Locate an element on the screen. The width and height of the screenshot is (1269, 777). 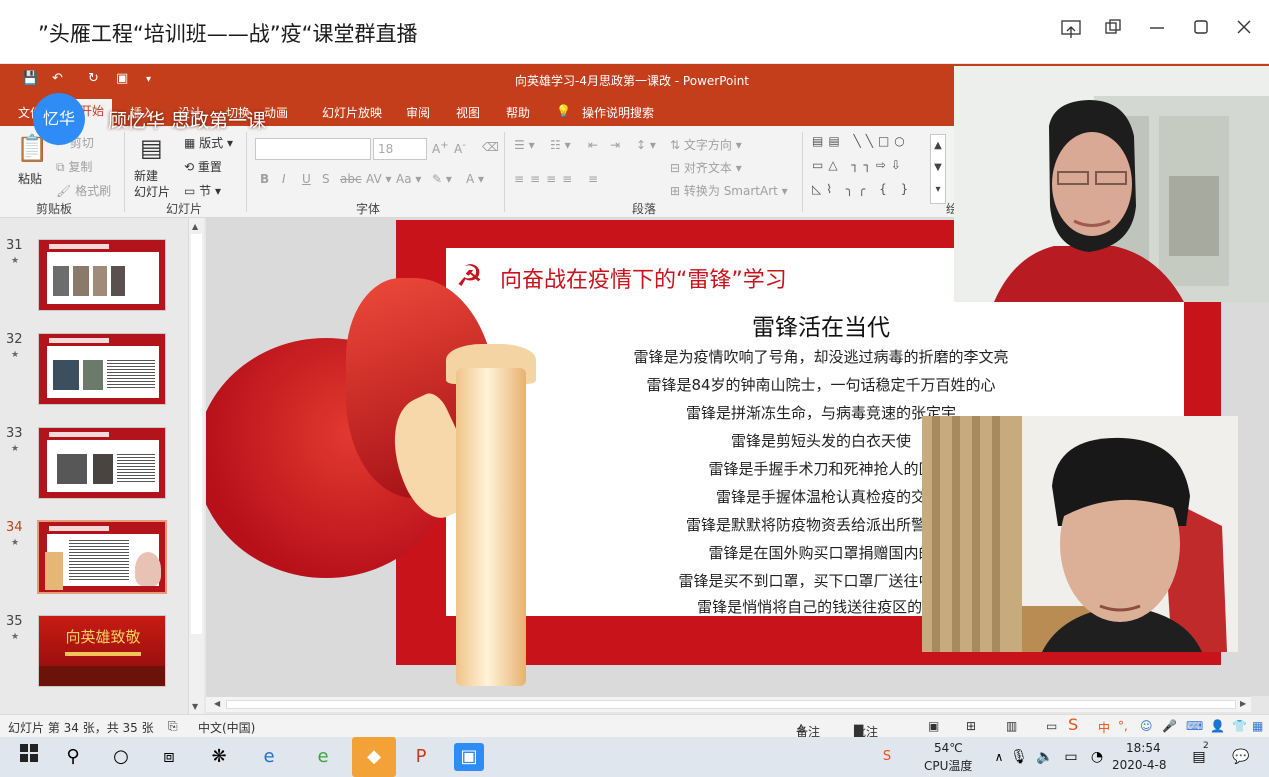
windows-start-icon is located at coordinates (29, 757).